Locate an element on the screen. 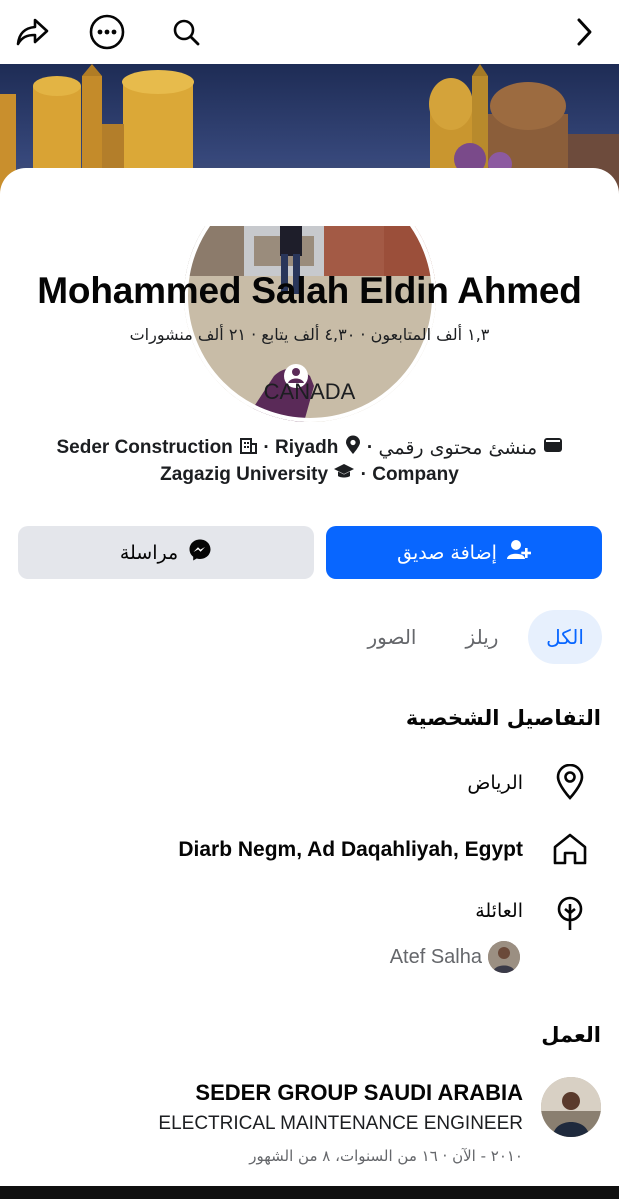  family-label: العائلة is located at coordinates (499, 911).